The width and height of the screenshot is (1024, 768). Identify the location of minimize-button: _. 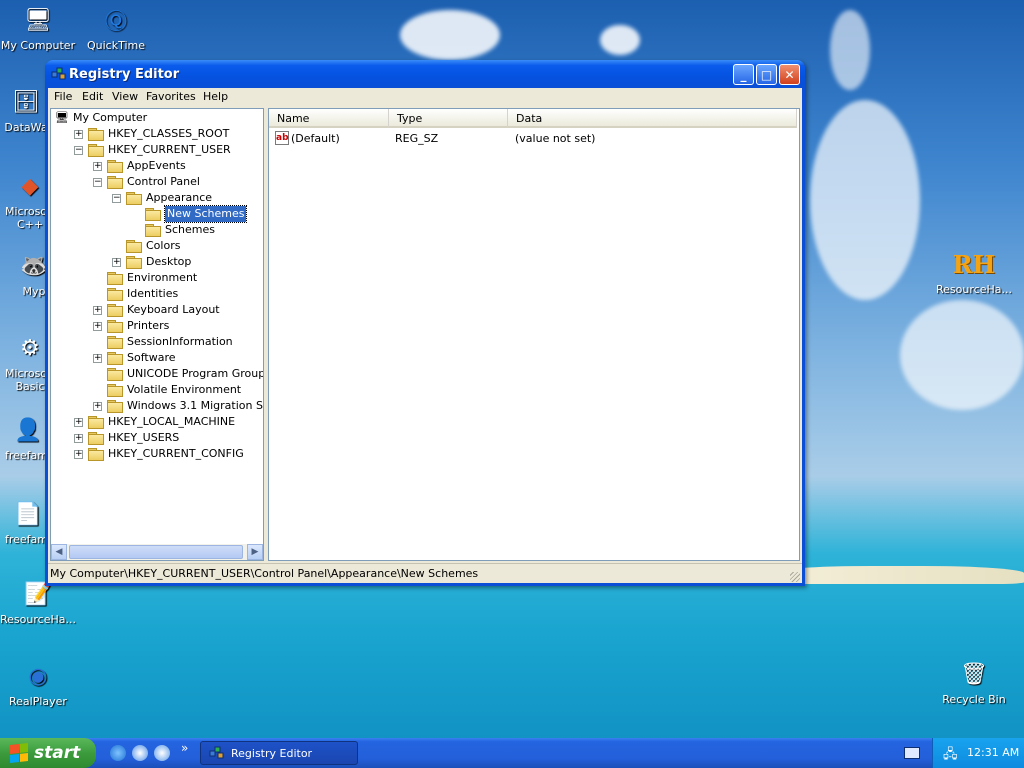
(743, 74).